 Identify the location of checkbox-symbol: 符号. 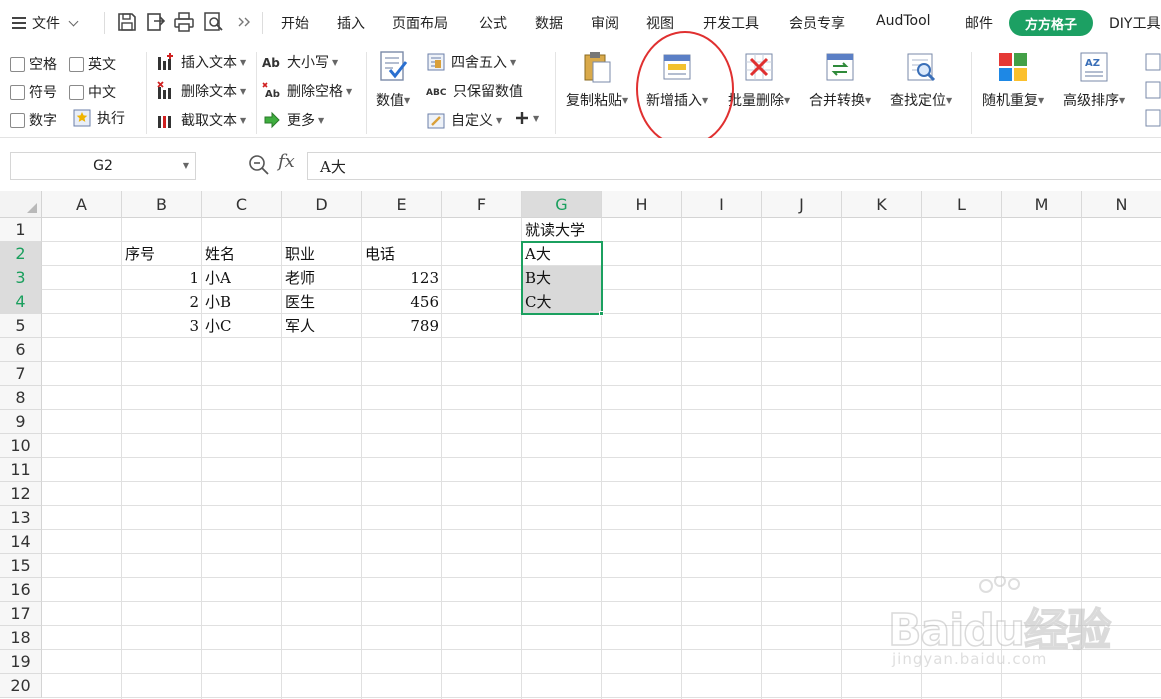
(33, 92).